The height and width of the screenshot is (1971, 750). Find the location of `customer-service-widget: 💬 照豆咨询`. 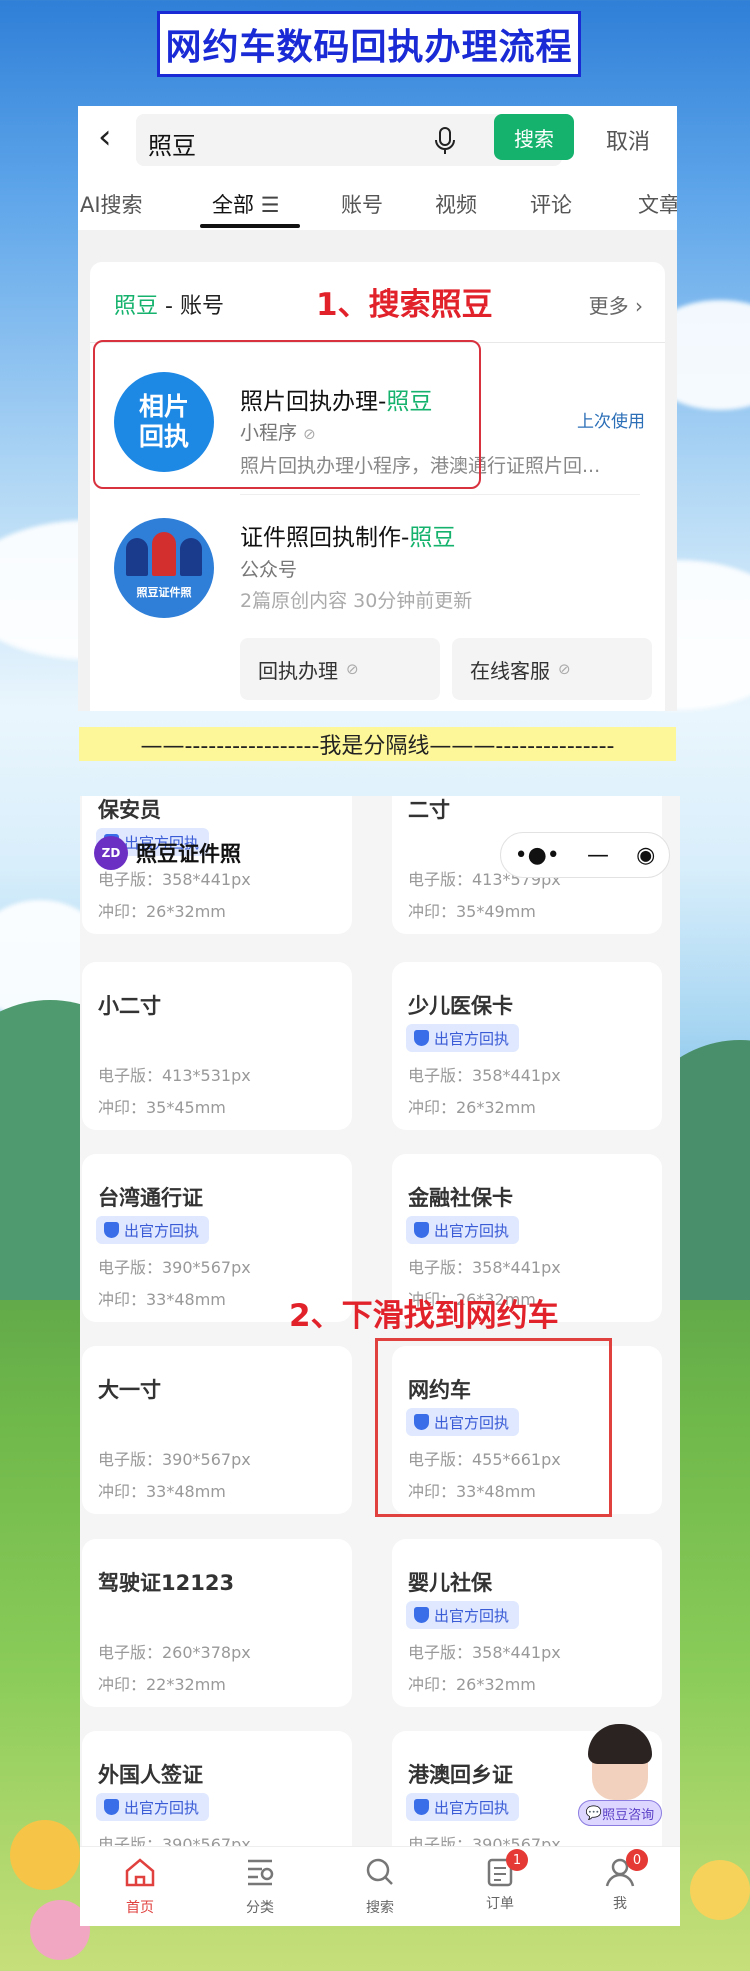

customer-service-widget: 💬 照豆咨询 is located at coordinates (620, 1781).